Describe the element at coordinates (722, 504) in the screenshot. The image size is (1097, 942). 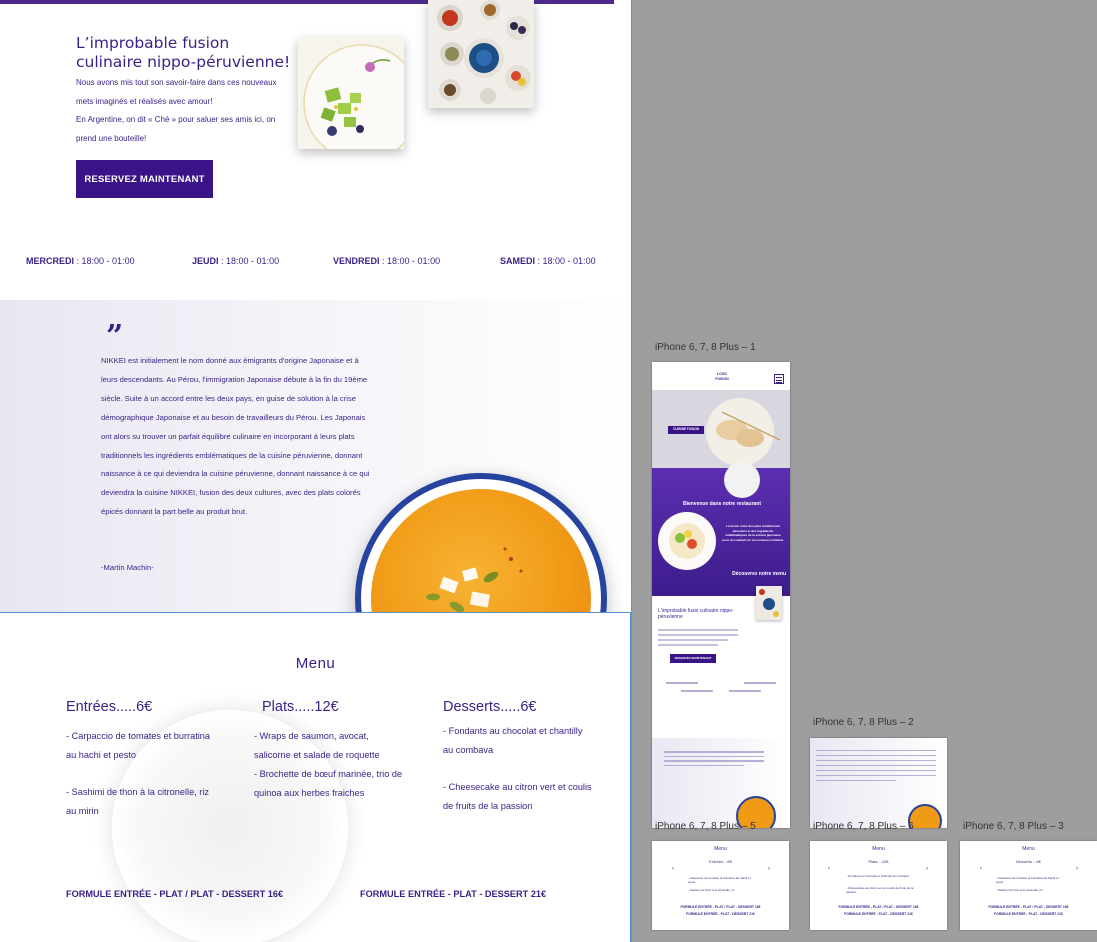
I see `mini-welcome-title: Bienvenue dans notre restaurant` at that location.